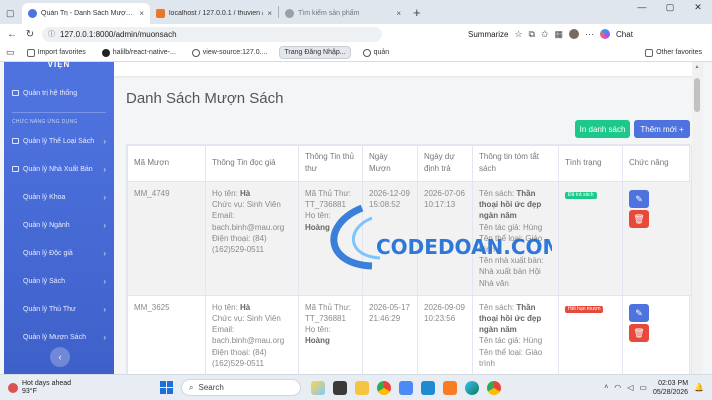 This screenshot has height=400, width=712. I want to click on sidebar-item-dashboard: Quản trị hệ thống, so click(59, 93).